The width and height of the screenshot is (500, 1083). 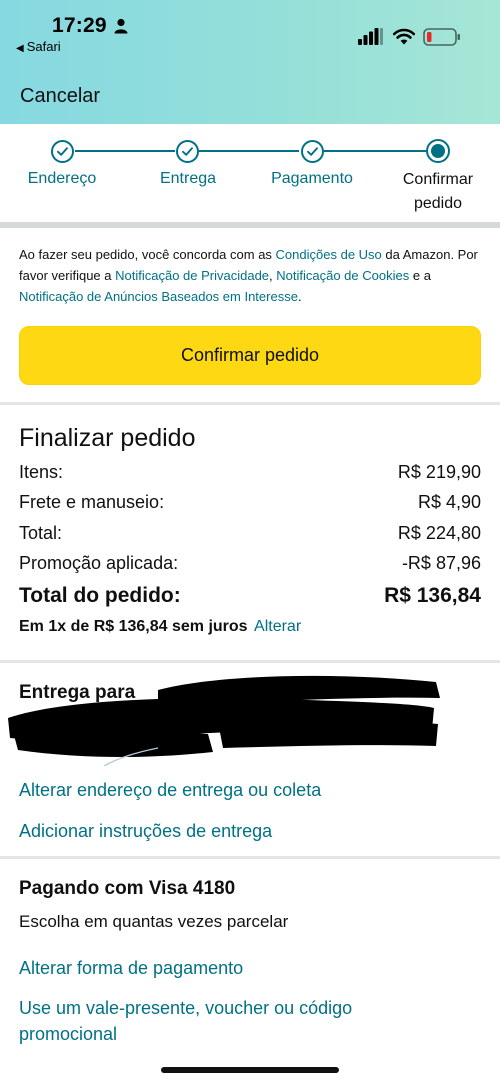 What do you see at coordinates (131, 968) in the screenshot?
I see `change-payment-method-link: Alterar forma de pagamento` at bounding box center [131, 968].